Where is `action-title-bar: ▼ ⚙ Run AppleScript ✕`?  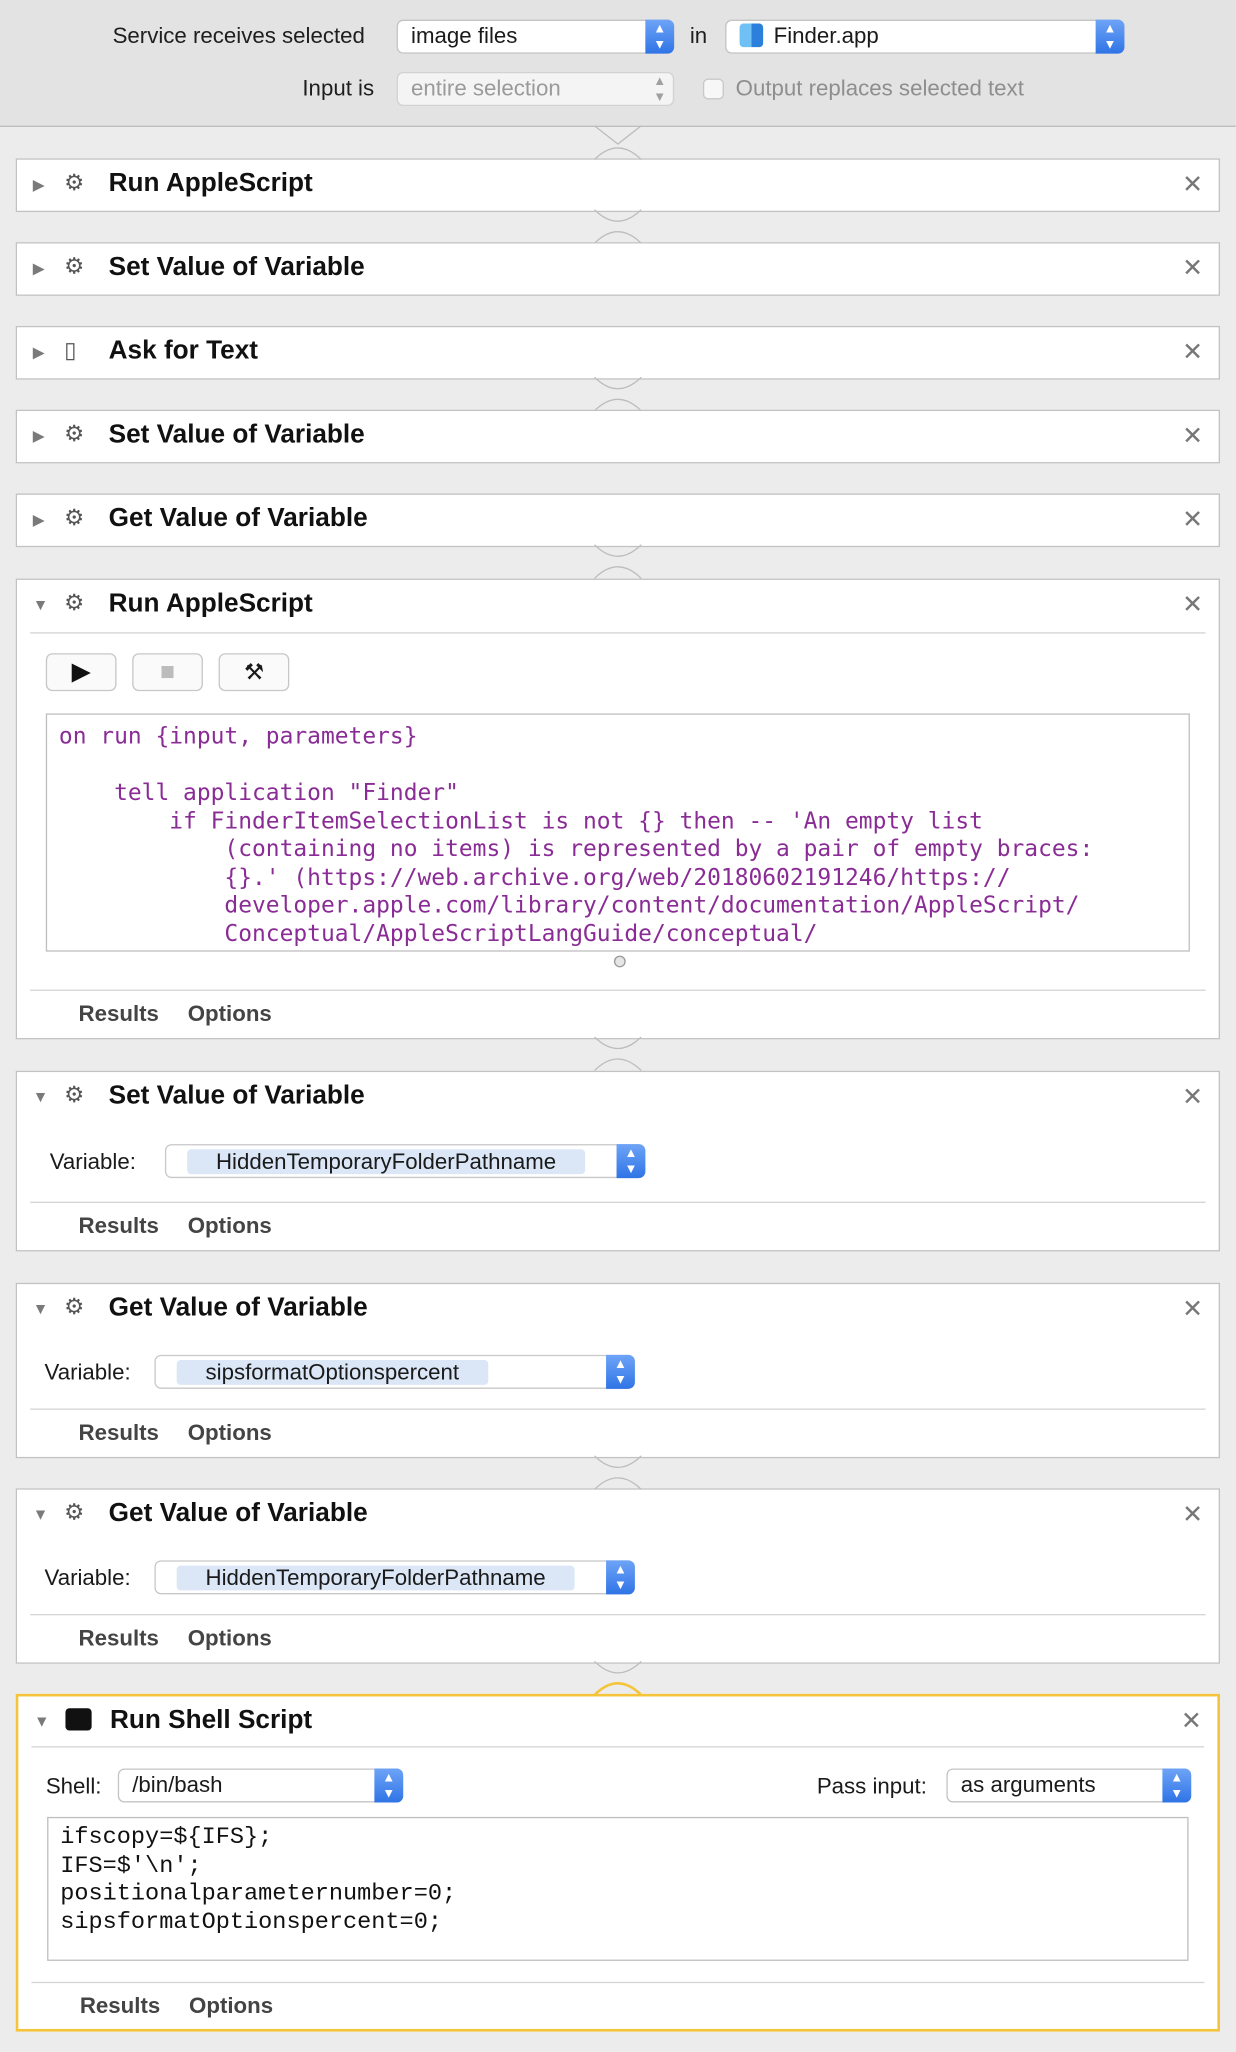 action-title-bar: ▼ ⚙ Run AppleScript ✕ is located at coordinates (618, 605).